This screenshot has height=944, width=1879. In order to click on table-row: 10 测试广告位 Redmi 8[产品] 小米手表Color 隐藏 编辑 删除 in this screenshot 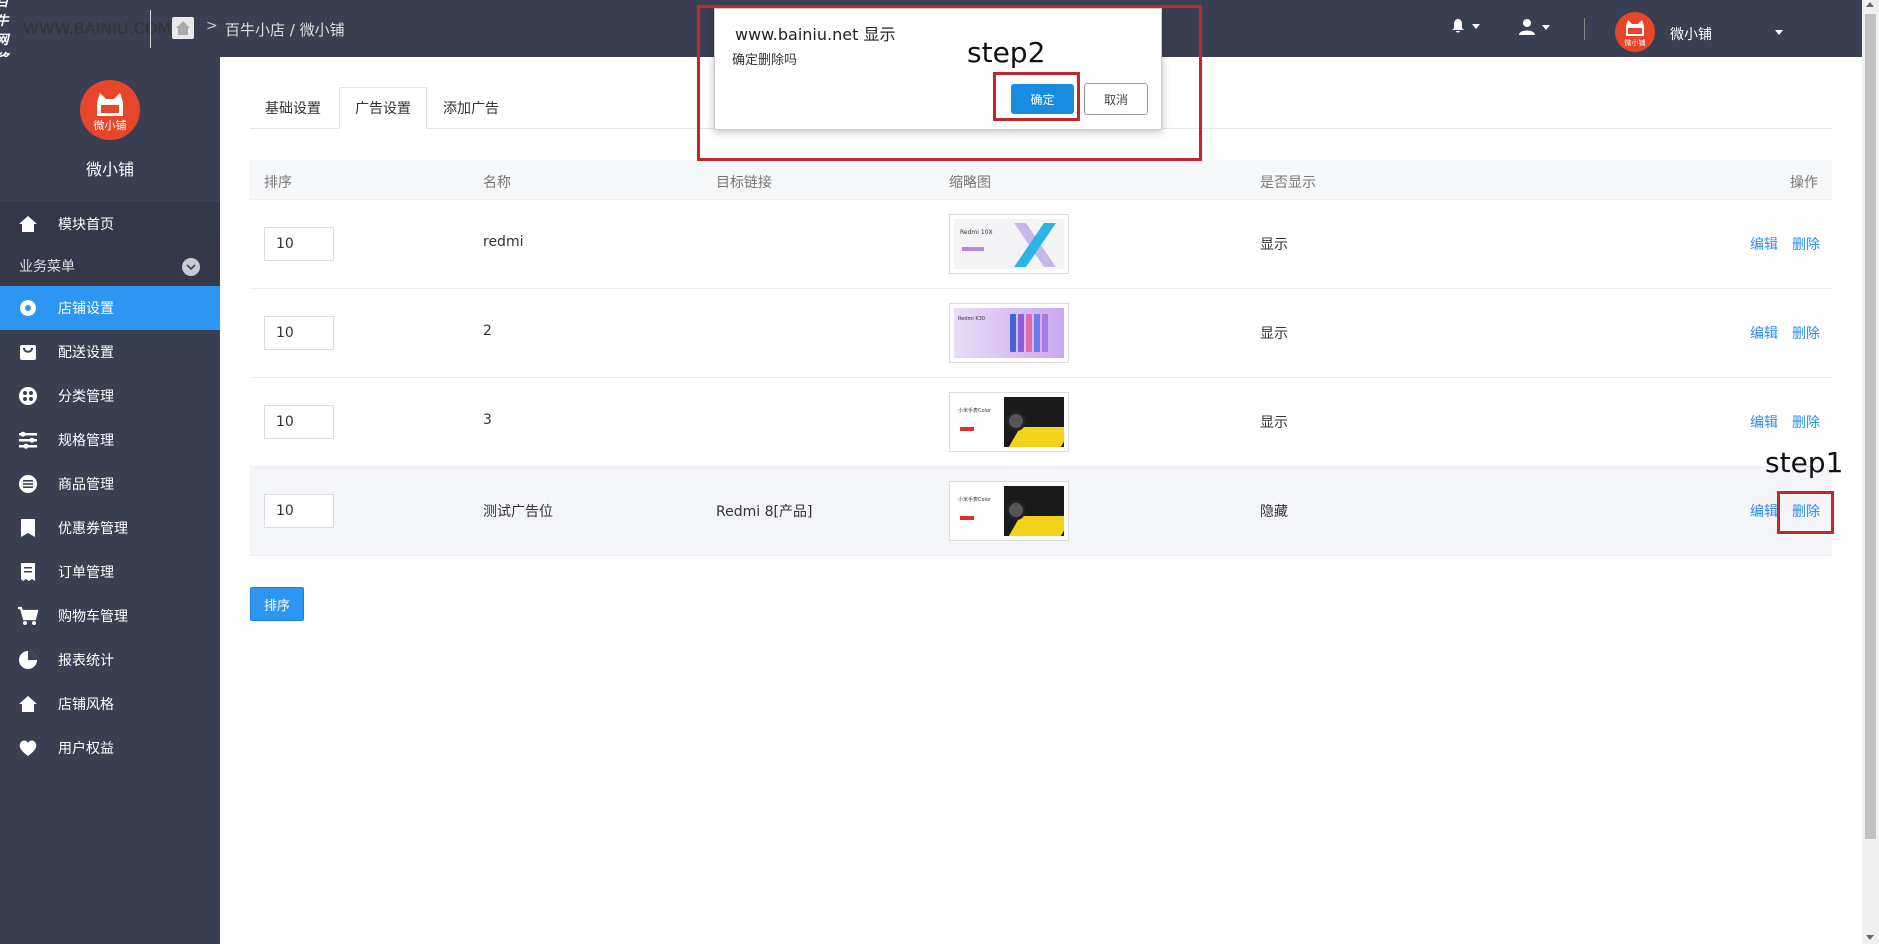, I will do `click(1041, 511)`.